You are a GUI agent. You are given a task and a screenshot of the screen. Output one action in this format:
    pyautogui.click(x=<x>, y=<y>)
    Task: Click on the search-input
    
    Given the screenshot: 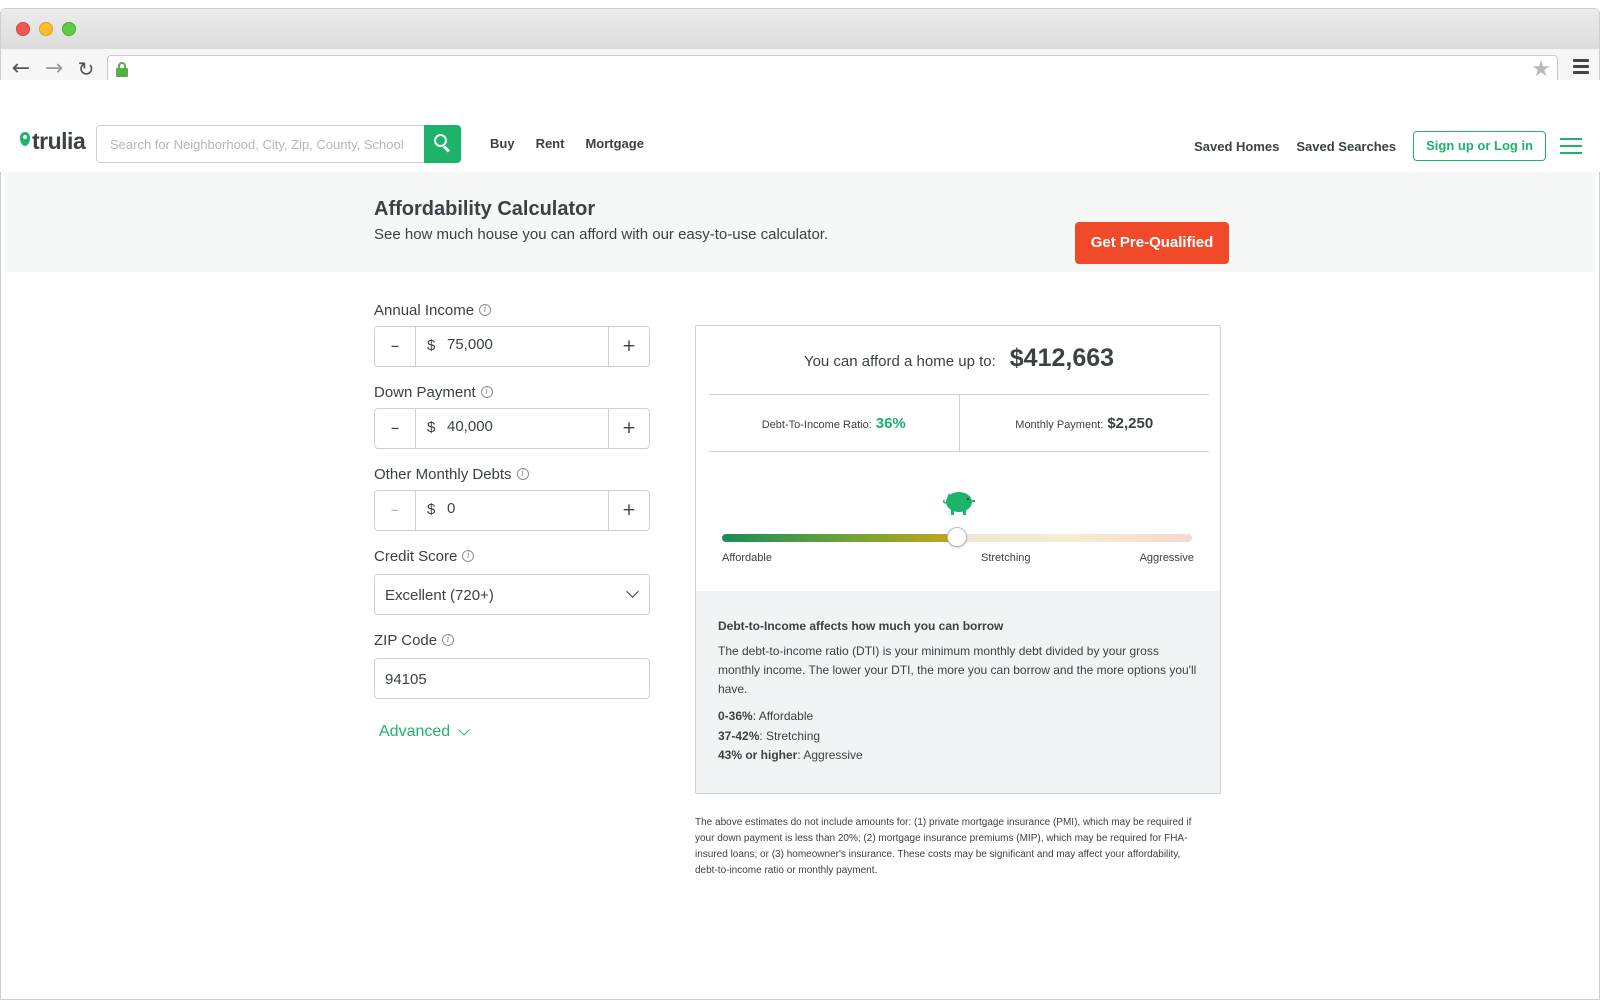 What is the action you would take?
    pyautogui.click(x=260, y=144)
    